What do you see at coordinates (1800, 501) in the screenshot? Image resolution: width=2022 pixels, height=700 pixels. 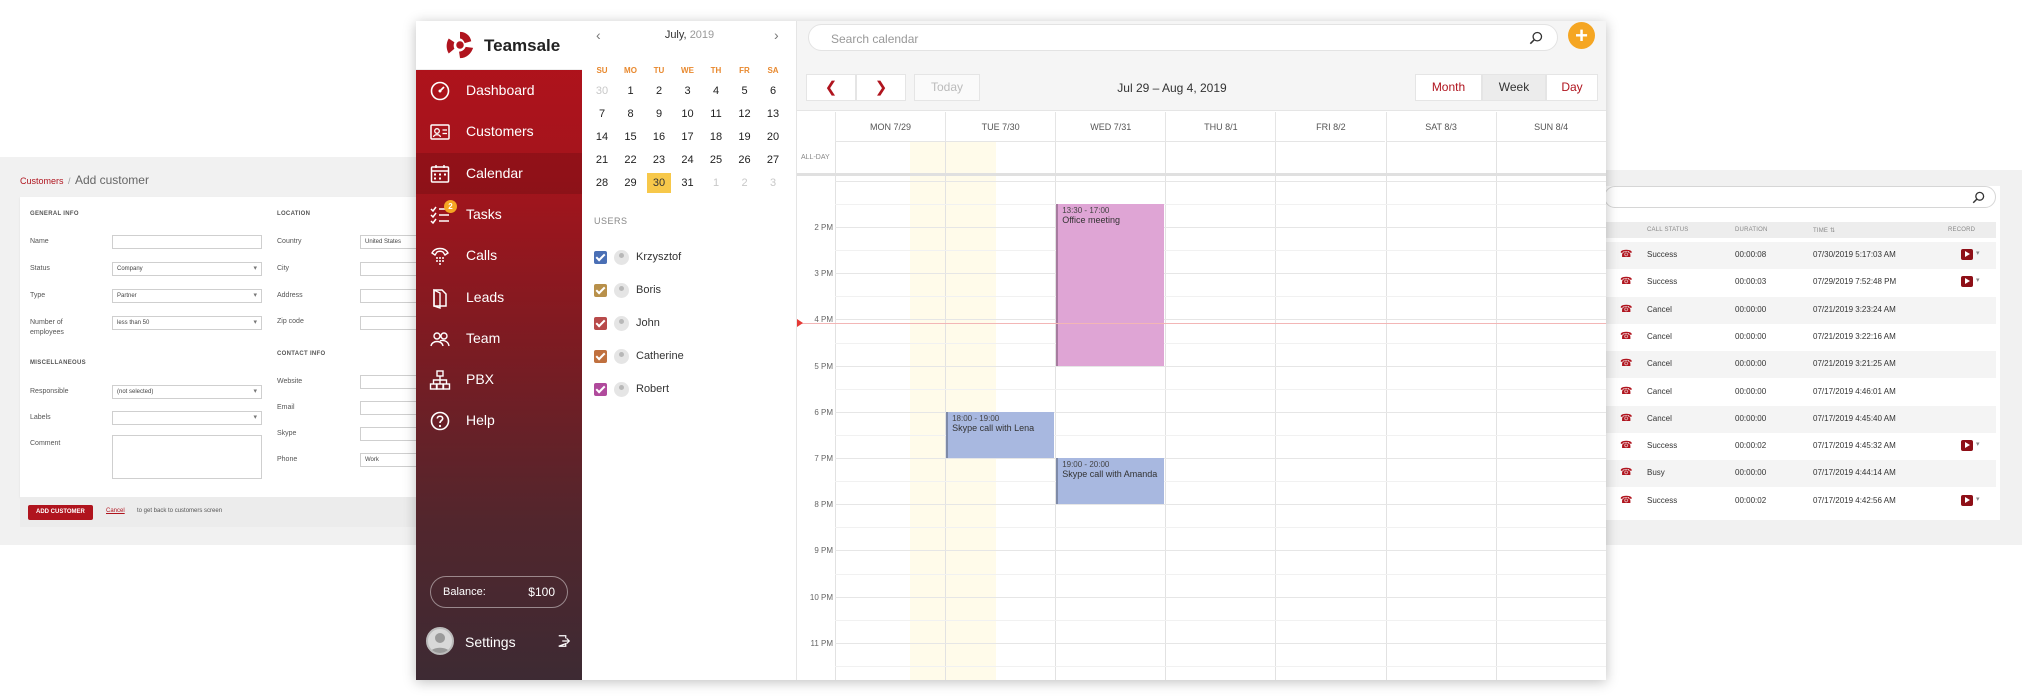 I see `call-row: ☎ Success 00:00:02 07/17/2019 4:42:56 AM ▾` at bounding box center [1800, 501].